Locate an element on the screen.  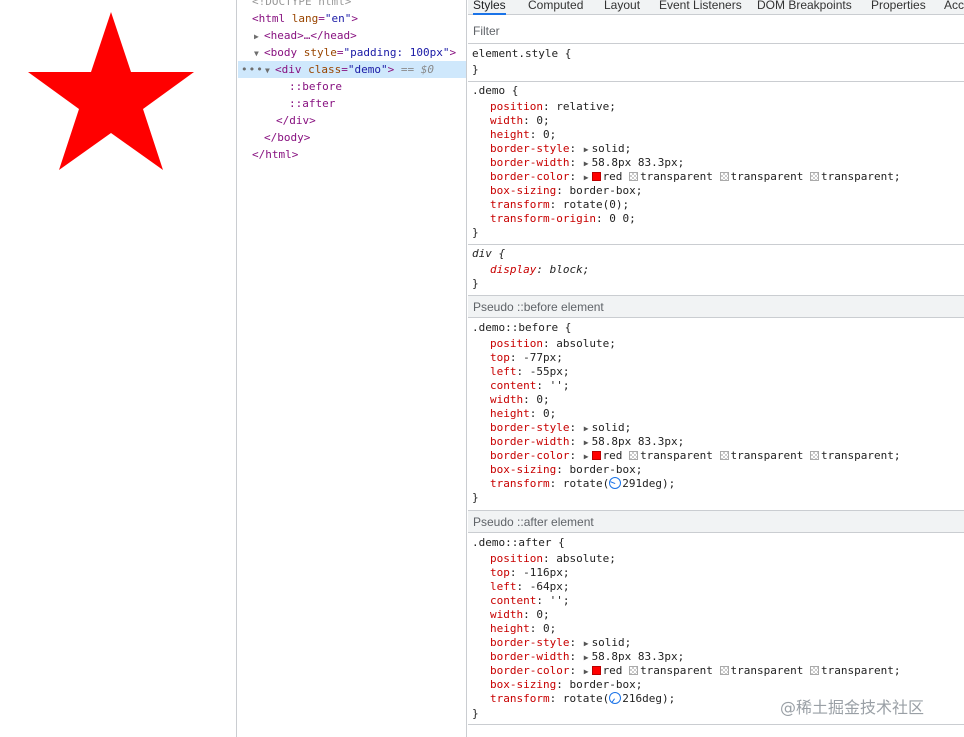
css-property-transform: transform: rotate(0); is located at coordinates (559, 205).